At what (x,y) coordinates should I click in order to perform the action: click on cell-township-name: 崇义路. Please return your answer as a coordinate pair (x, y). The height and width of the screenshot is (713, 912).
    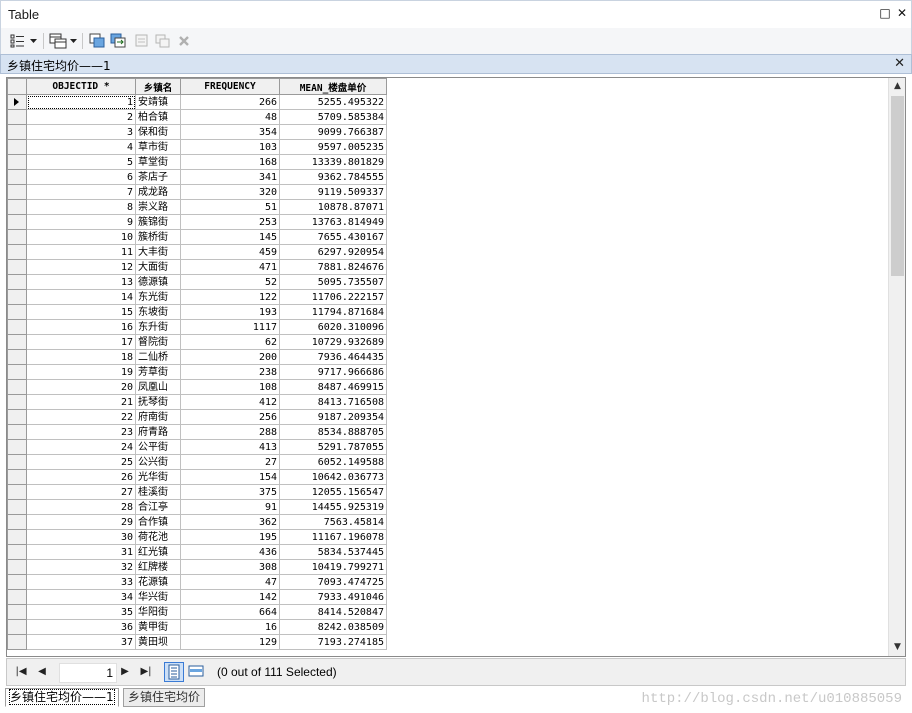
    Looking at the image, I should click on (158, 207).